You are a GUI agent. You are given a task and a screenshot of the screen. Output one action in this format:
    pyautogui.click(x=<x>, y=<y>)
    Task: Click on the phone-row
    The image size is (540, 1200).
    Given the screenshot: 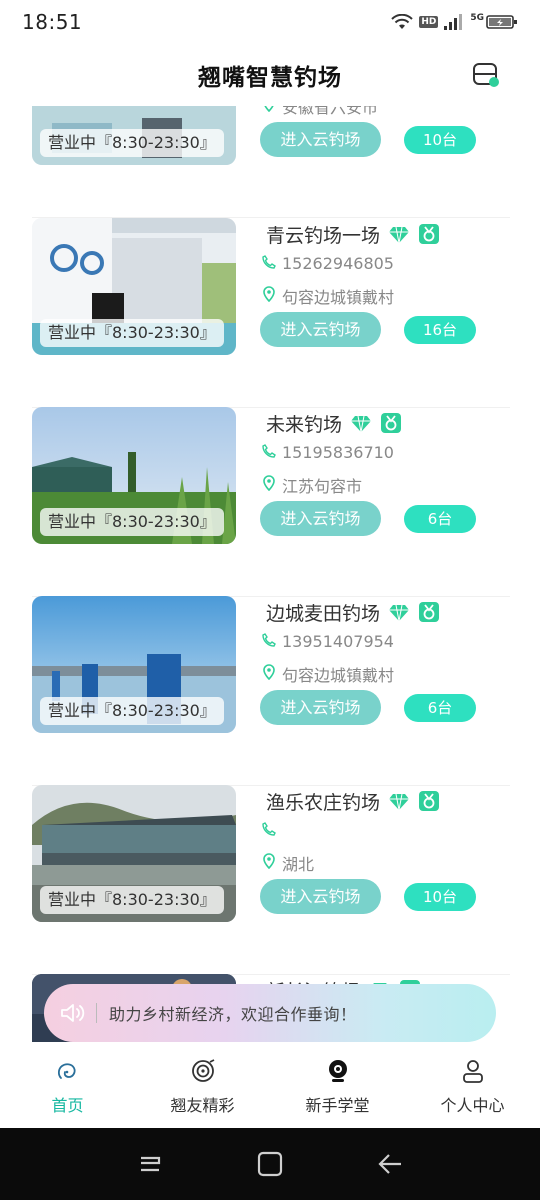 What is the action you would take?
    pyautogui.click(x=272, y=830)
    